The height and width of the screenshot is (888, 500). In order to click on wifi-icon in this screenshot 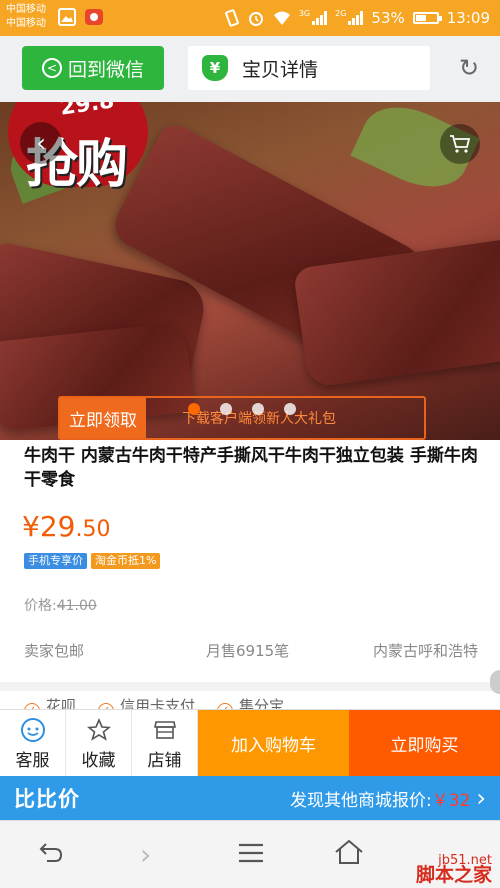, I will do `click(281, 18)`.